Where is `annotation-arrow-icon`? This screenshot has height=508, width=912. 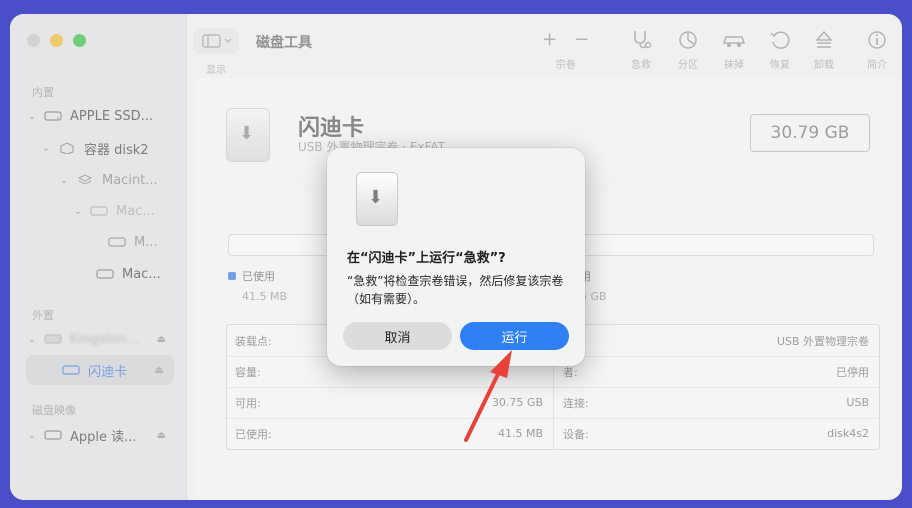 annotation-arrow-icon is located at coordinates (488, 396).